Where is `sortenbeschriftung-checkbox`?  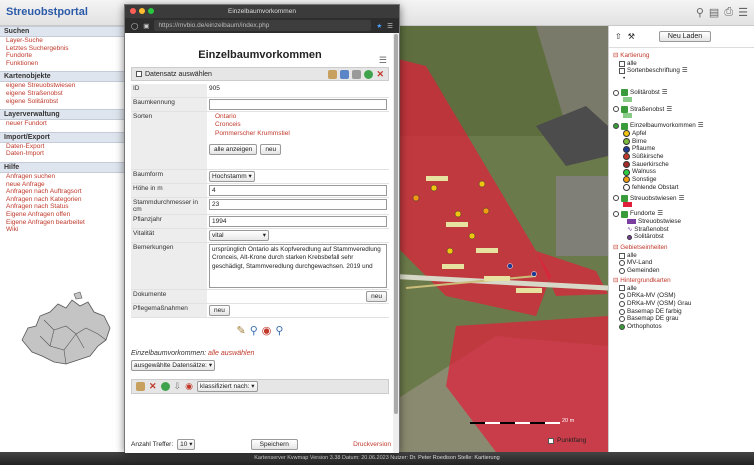 sortenbeschriftung-checkbox is located at coordinates (622, 71).